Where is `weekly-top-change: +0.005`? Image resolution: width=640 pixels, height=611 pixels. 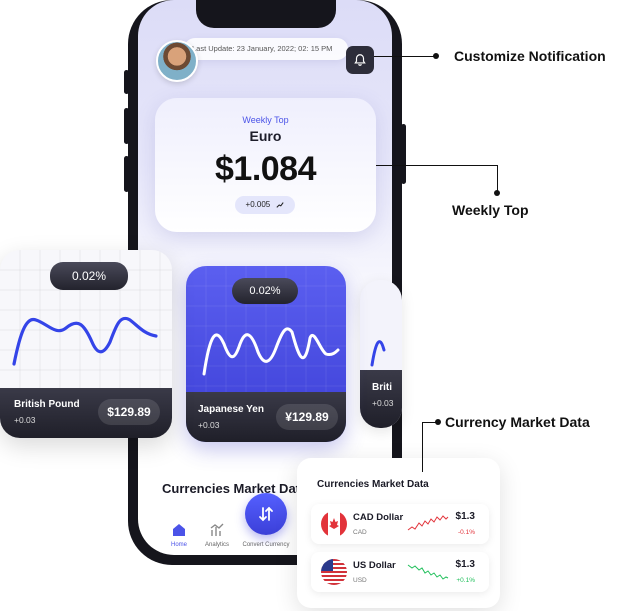 weekly-top-change: +0.005 is located at coordinates (258, 204).